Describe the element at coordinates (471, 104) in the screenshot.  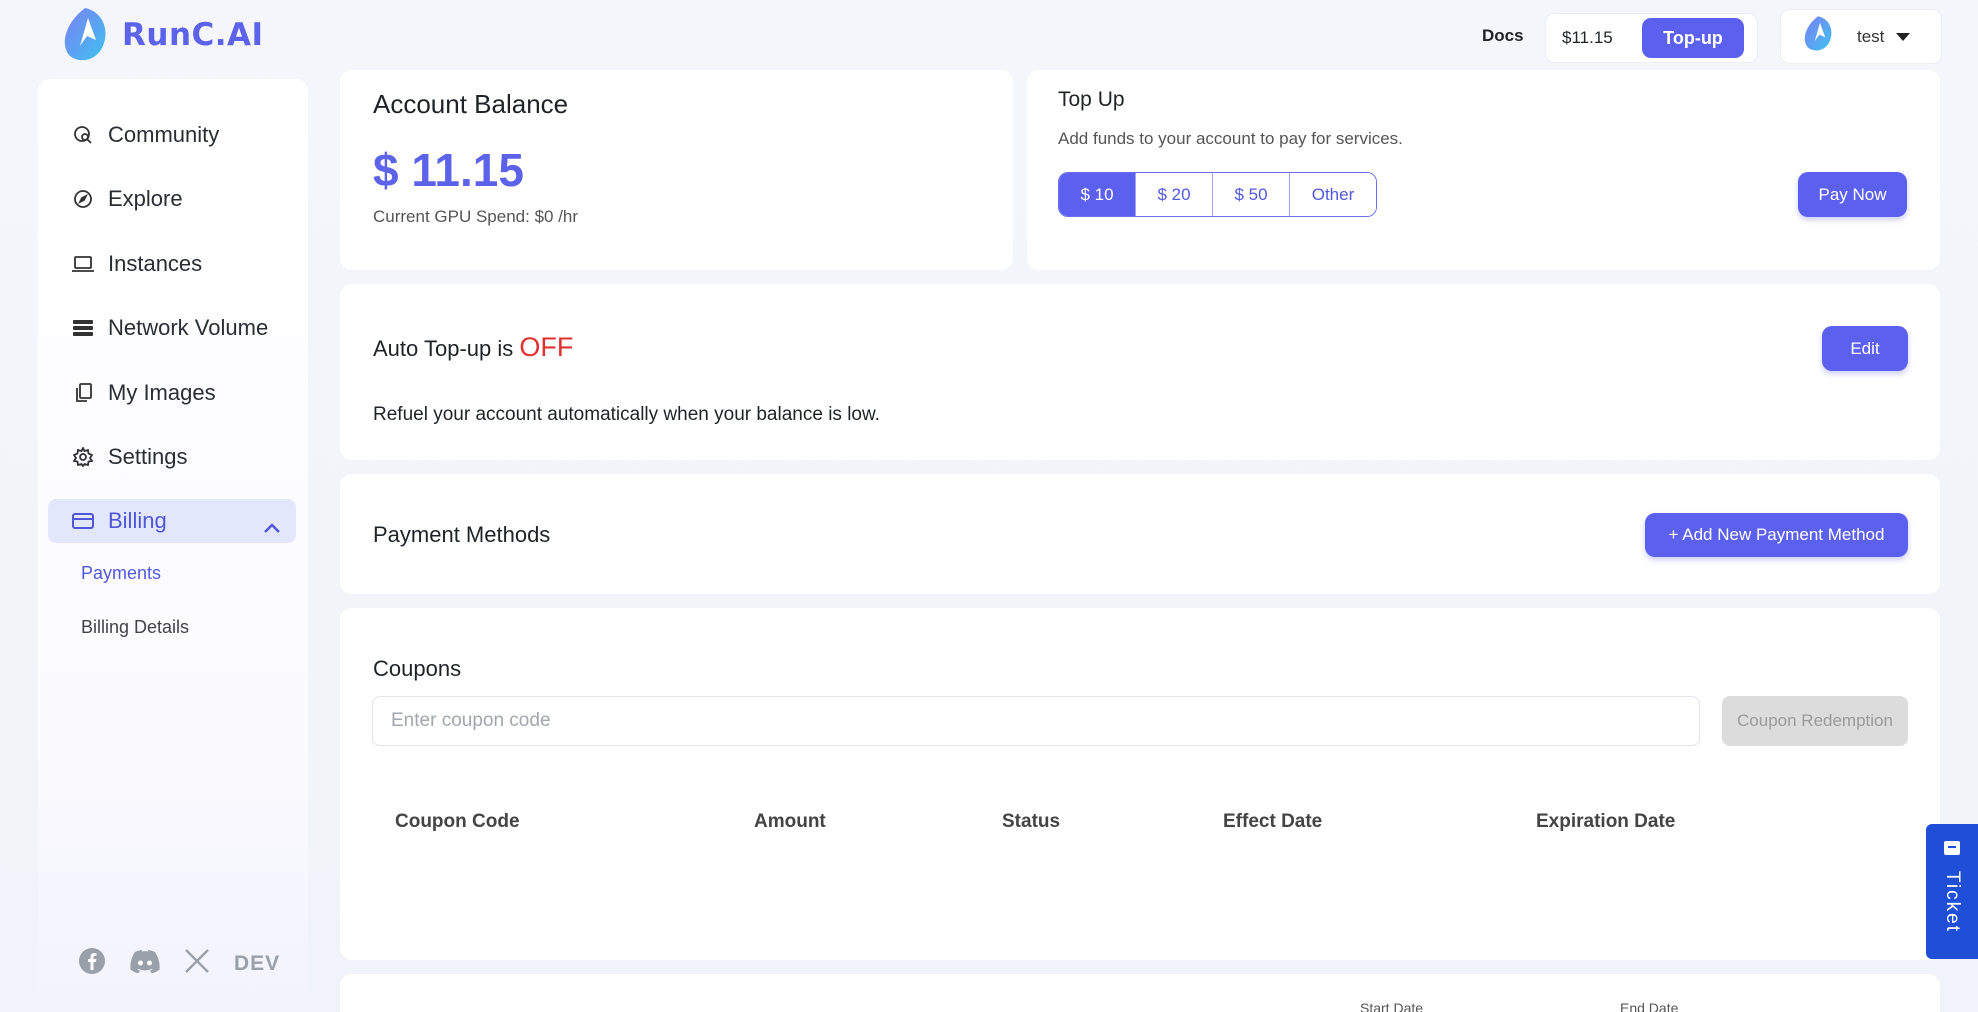
I see `account-balance-title: Account Balance` at that location.